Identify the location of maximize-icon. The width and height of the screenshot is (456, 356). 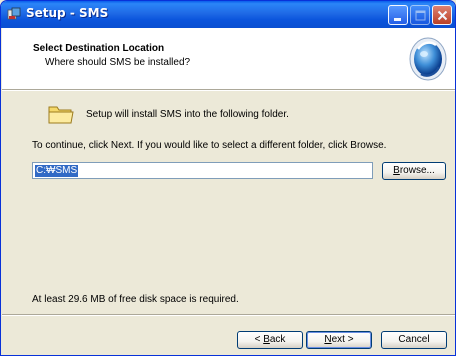
(420, 15).